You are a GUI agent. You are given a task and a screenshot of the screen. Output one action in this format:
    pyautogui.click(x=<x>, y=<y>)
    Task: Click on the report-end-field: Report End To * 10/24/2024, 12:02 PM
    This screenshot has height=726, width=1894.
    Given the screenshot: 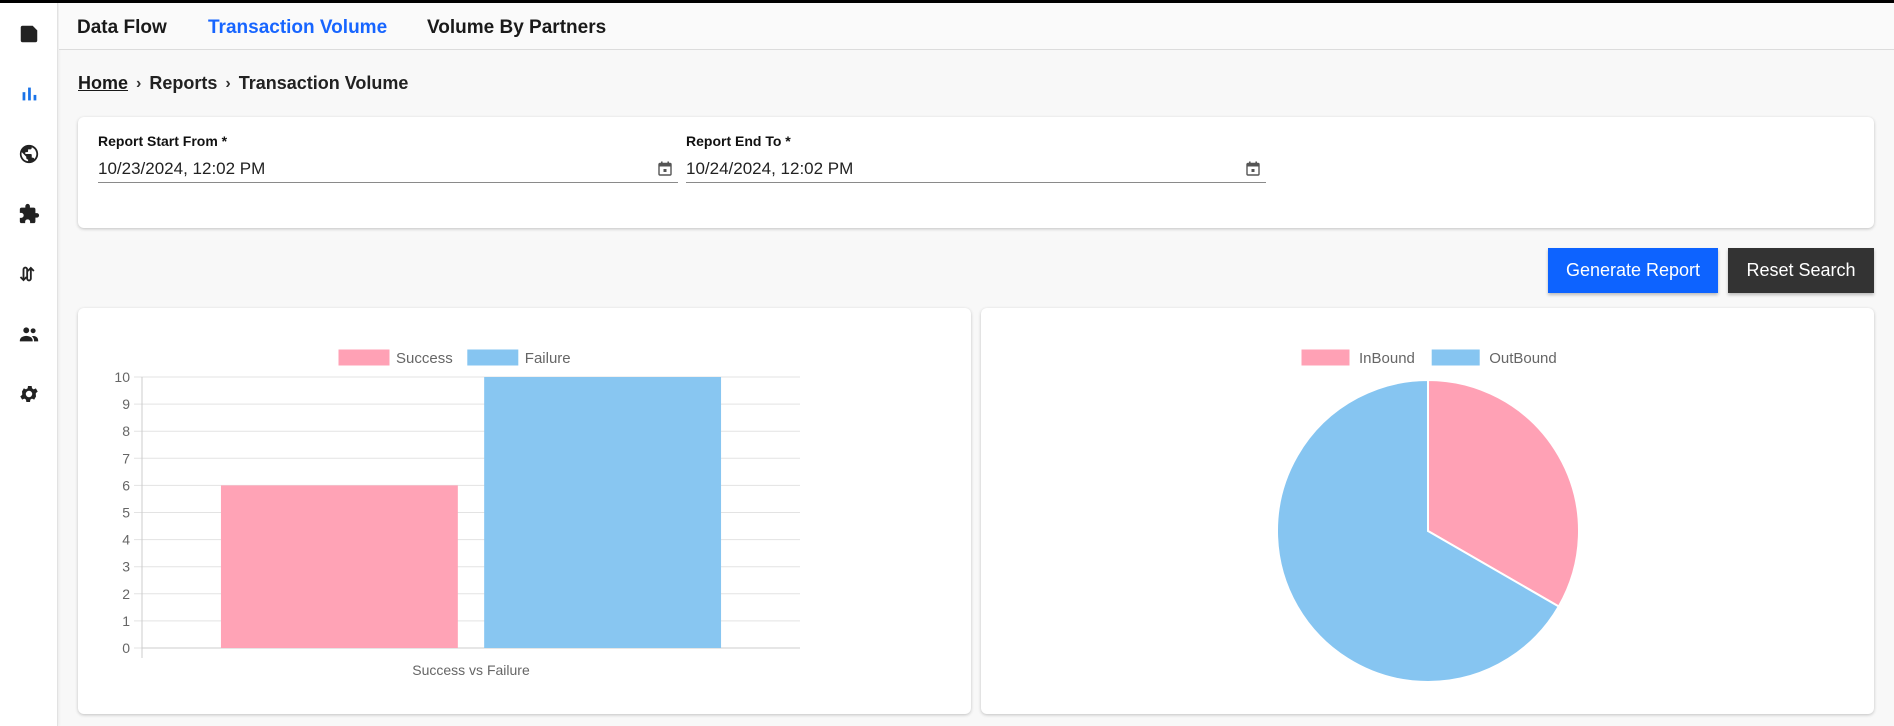 What is the action you would take?
    pyautogui.click(x=976, y=158)
    